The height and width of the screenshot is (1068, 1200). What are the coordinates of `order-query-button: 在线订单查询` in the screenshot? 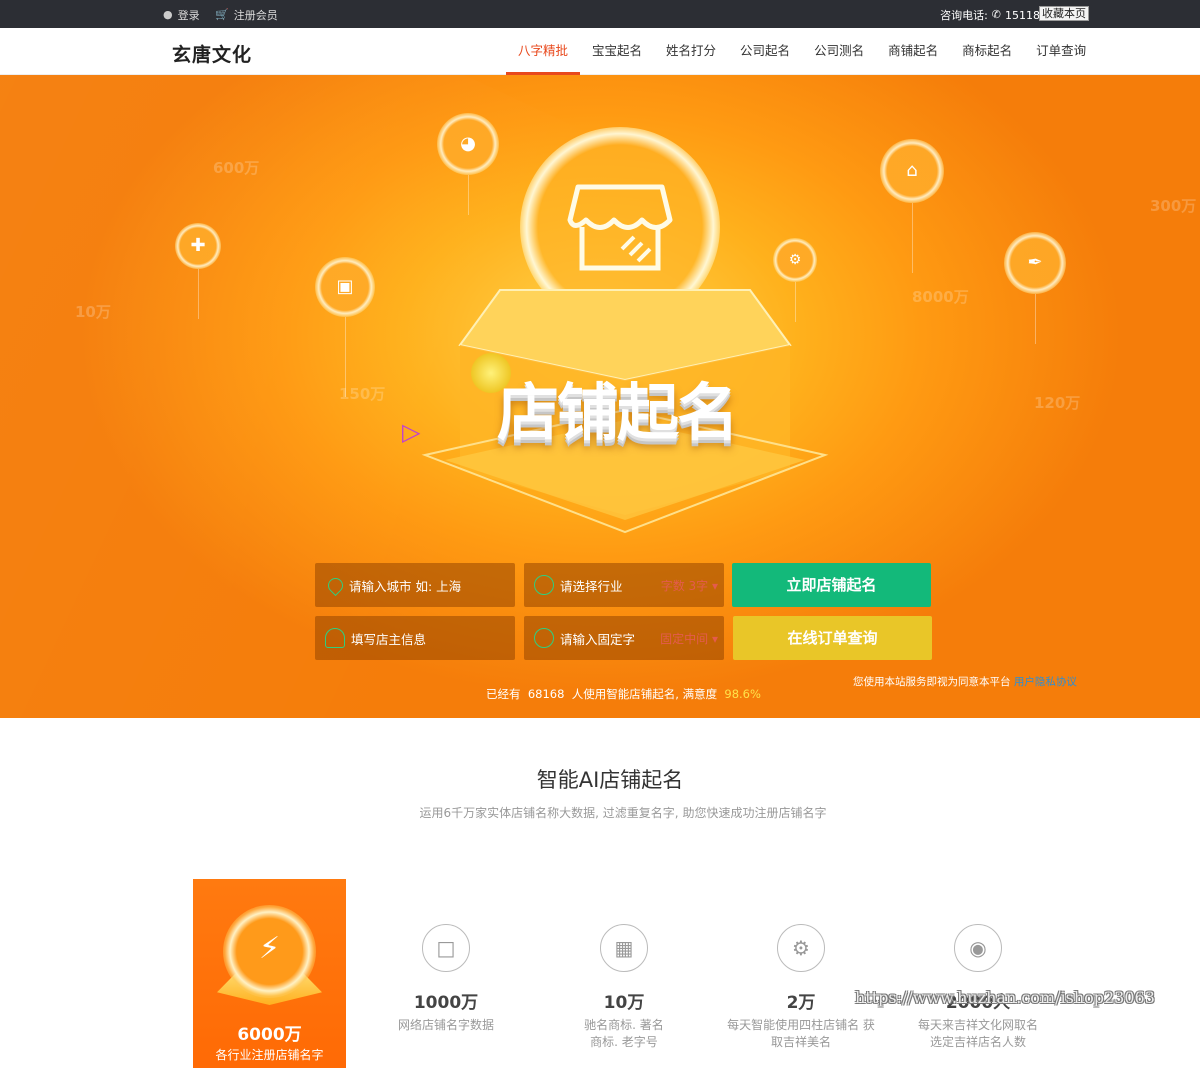 It's located at (832, 638).